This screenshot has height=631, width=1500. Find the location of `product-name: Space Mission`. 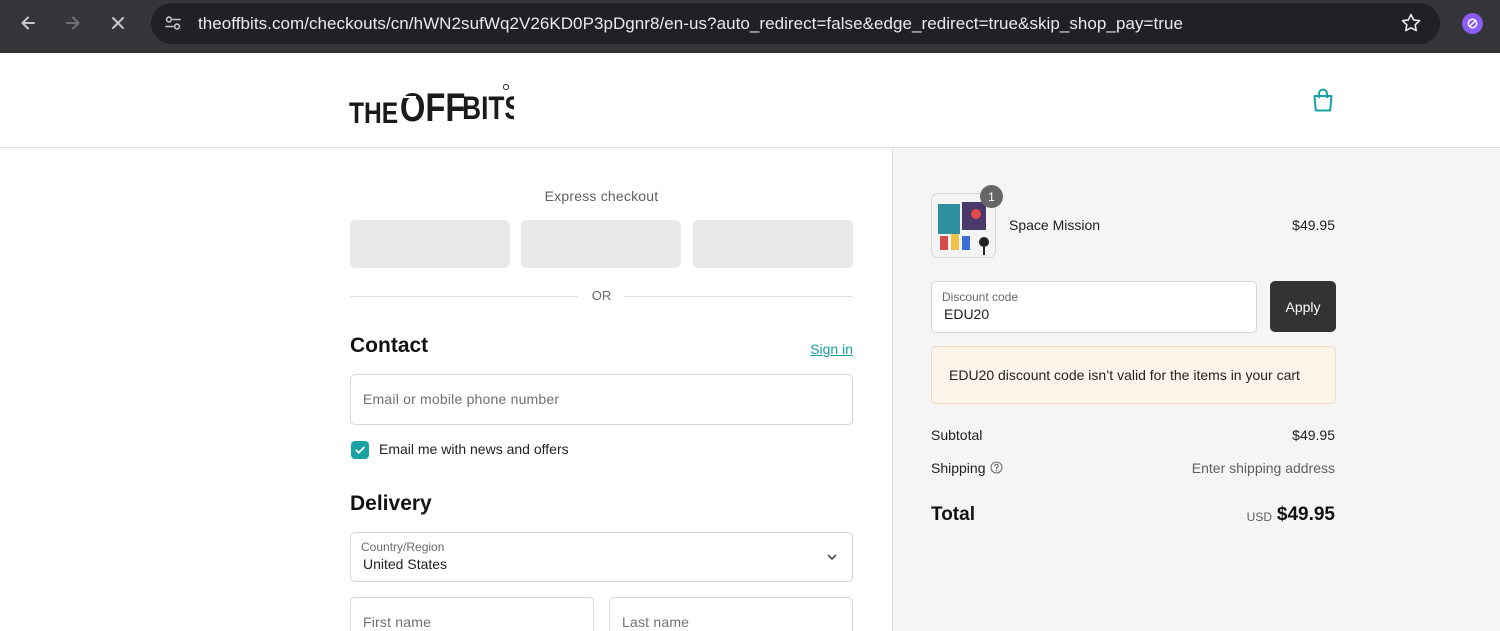

product-name: Space Mission is located at coordinates (1055, 225).